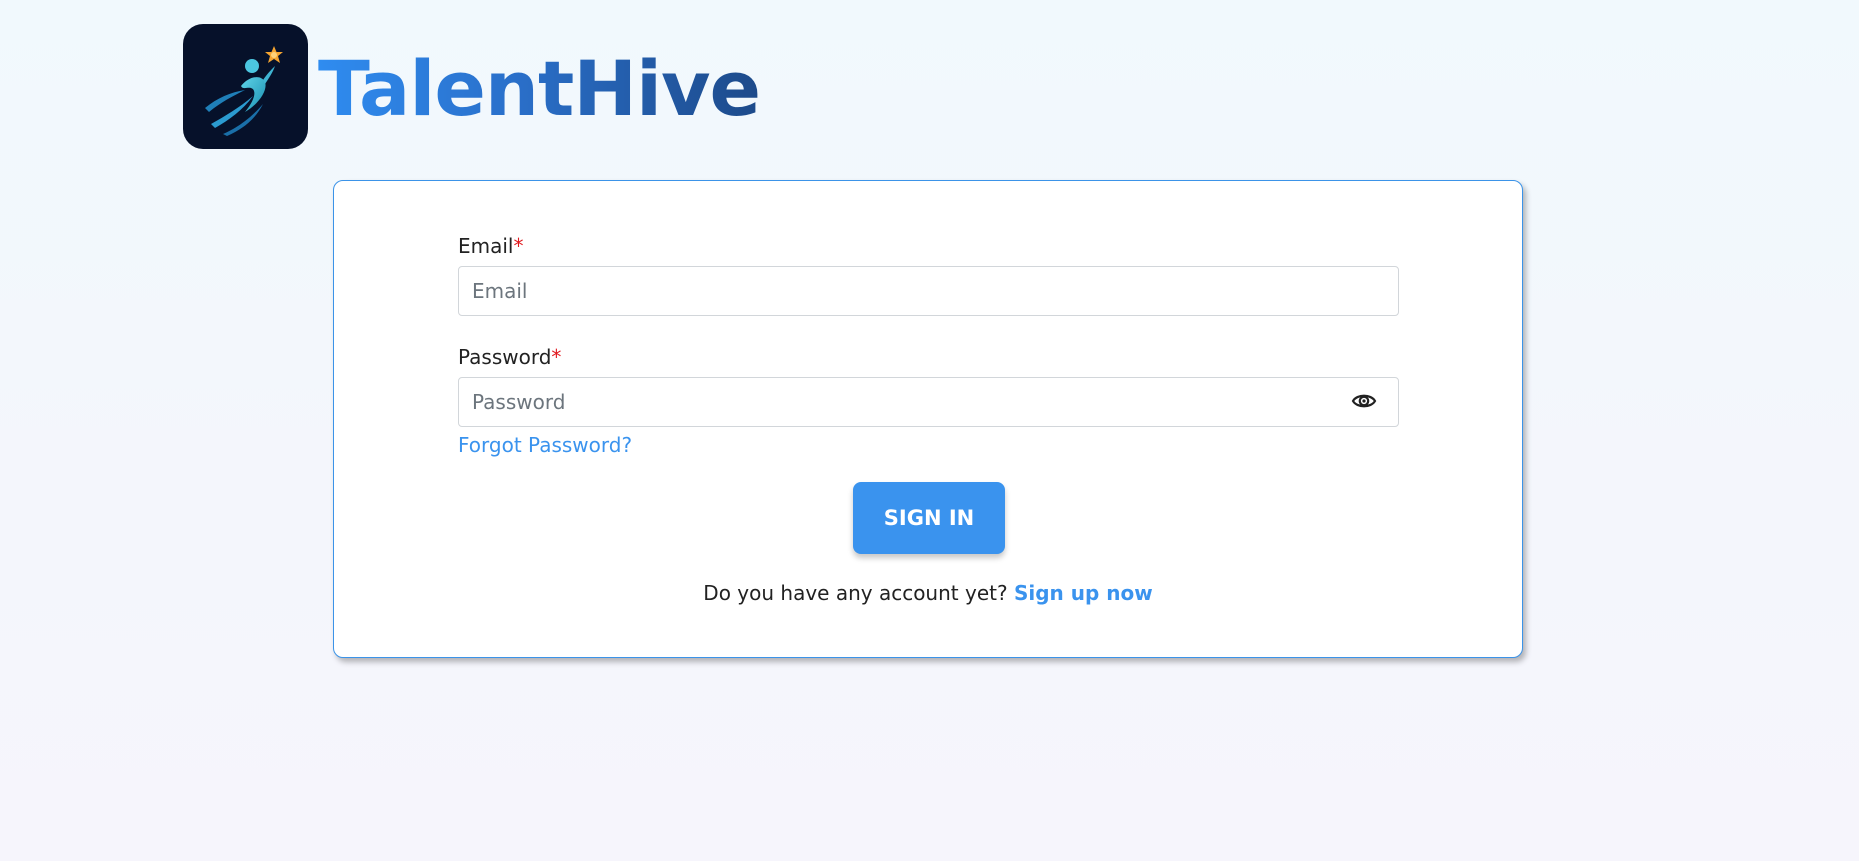  I want to click on password-label-text: Password, so click(505, 357).